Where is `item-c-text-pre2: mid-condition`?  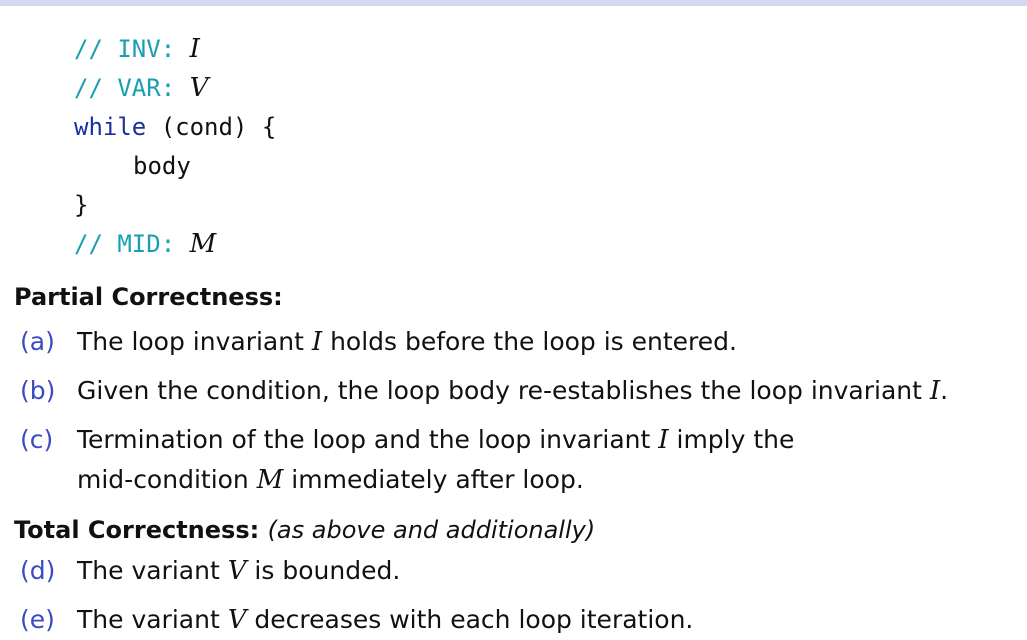
item-c-text-pre2: mid-condition is located at coordinates (167, 479).